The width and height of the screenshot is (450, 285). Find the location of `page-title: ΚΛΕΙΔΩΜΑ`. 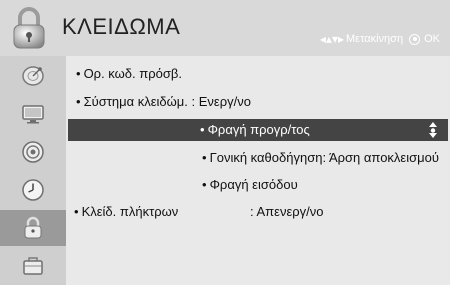

page-title: ΚΛΕΙΔΩΜΑ is located at coordinates (121, 26).